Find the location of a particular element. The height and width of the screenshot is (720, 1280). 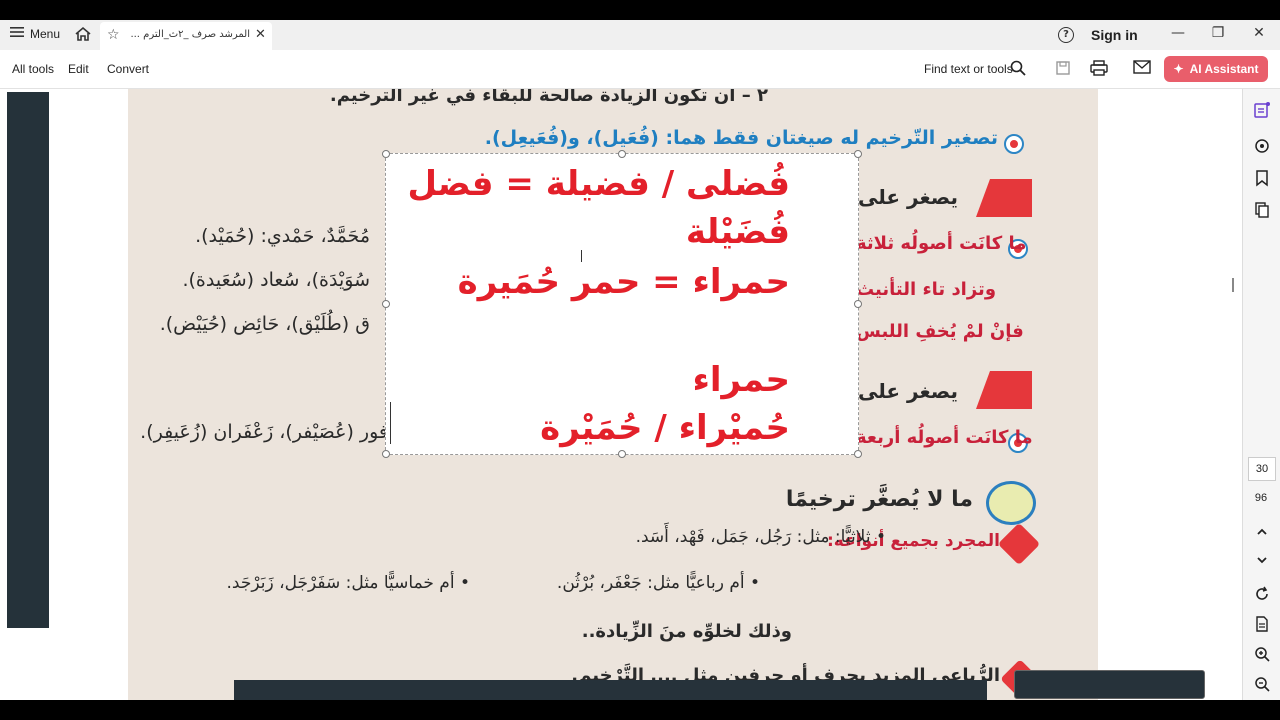

rubai-example: • أم رباعيًّا مثل: جَعْفَر، بُرْثُن. is located at coordinates (658, 583).